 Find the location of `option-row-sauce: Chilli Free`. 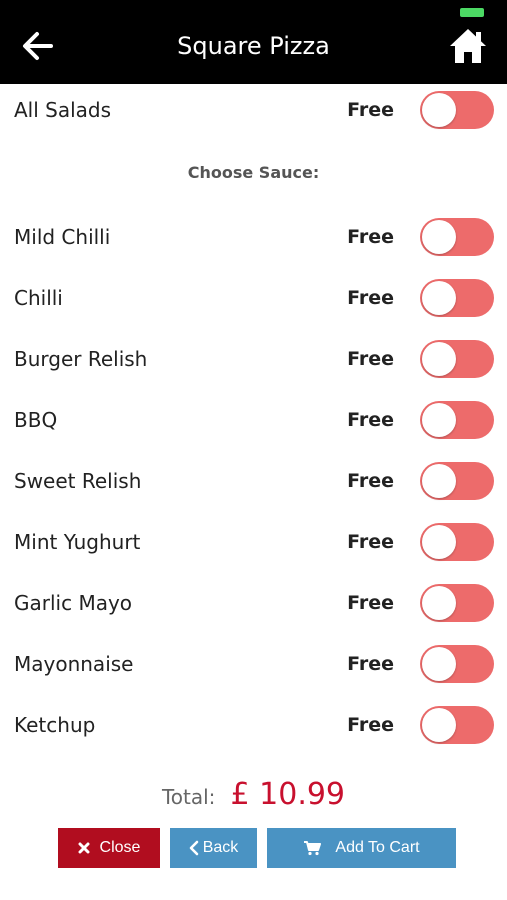

option-row-sauce: Chilli Free is located at coordinates (253, 302).